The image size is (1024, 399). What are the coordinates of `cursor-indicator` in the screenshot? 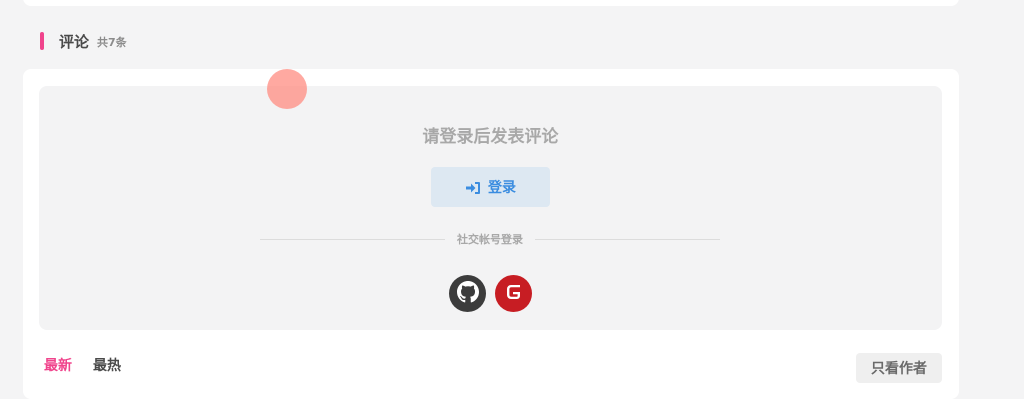 It's located at (287, 89).